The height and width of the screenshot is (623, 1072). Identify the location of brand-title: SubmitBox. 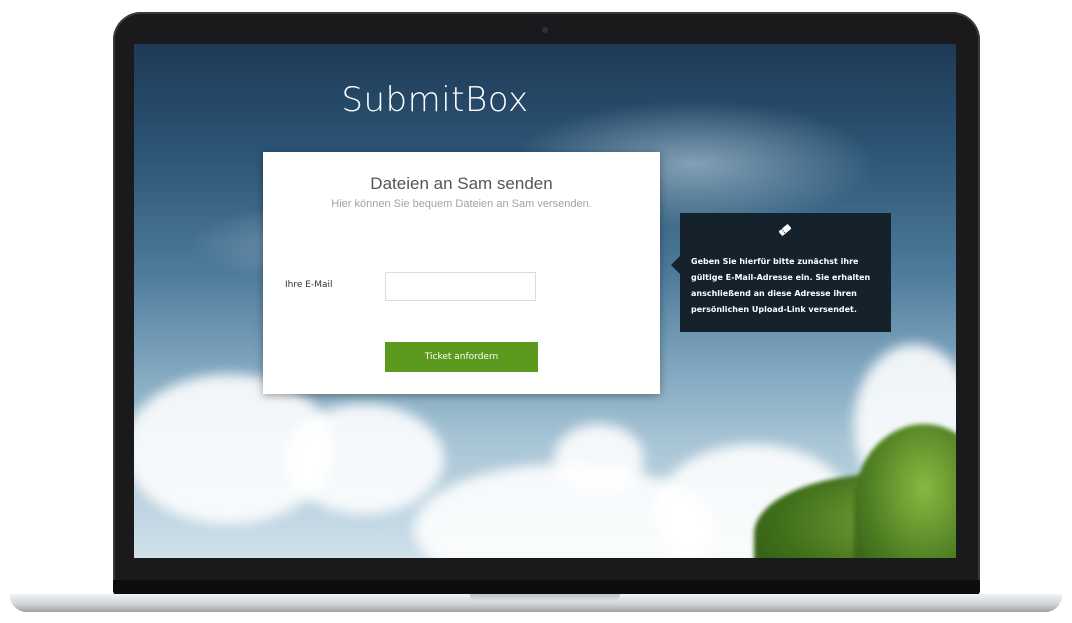
(435, 100).